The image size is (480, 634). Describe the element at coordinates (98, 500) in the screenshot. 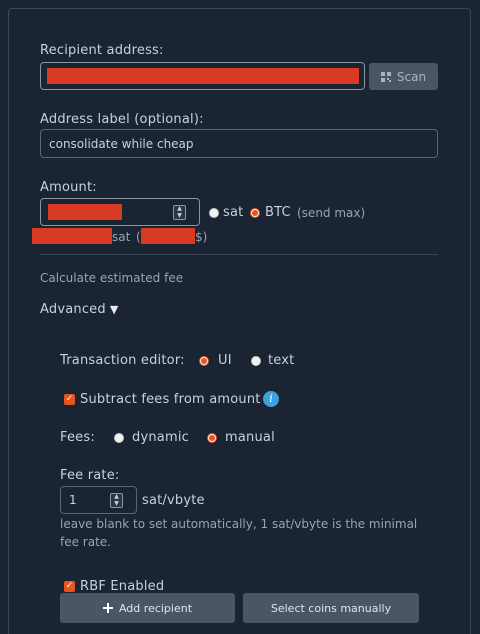

I see `fee-rate-input: 1 ▲ ▼` at that location.